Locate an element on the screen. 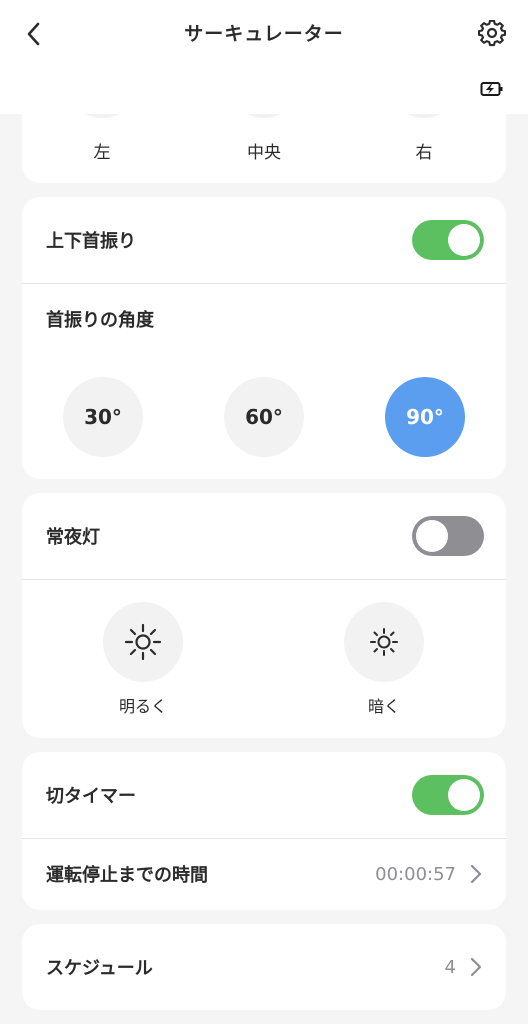 This screenshot has height=1024, width=528. angle-label: 首振りの角度 is located at coordinates (100, 320).